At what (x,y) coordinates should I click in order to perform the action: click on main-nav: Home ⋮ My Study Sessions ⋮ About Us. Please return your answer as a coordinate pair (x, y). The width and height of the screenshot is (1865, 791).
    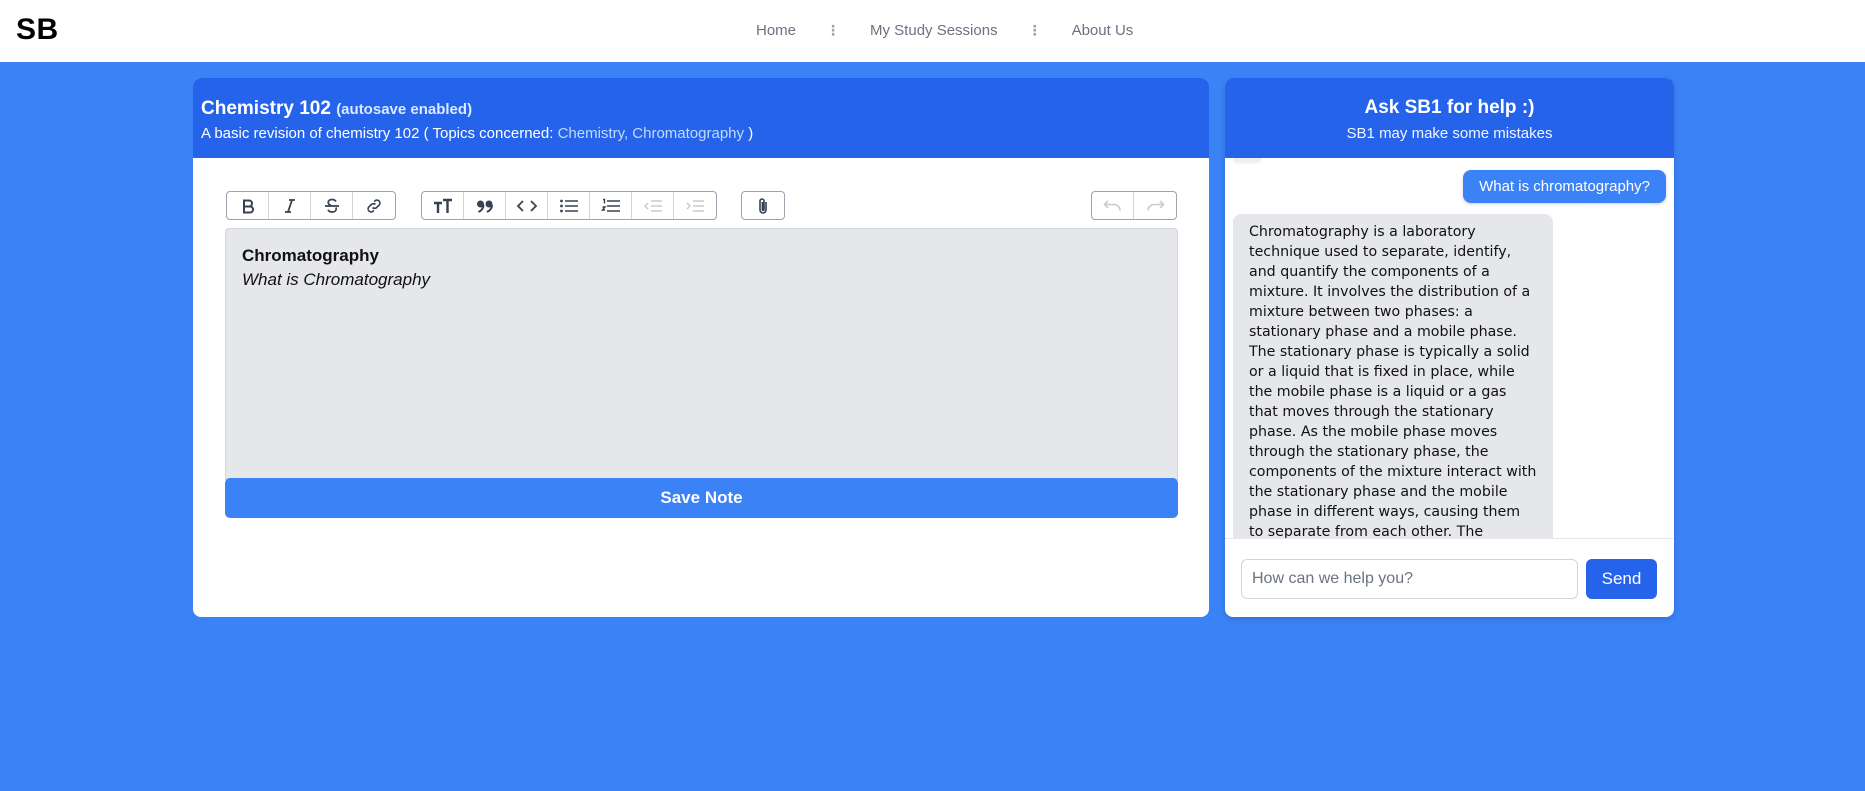
    Looking at the image, I should click on (944, 30).